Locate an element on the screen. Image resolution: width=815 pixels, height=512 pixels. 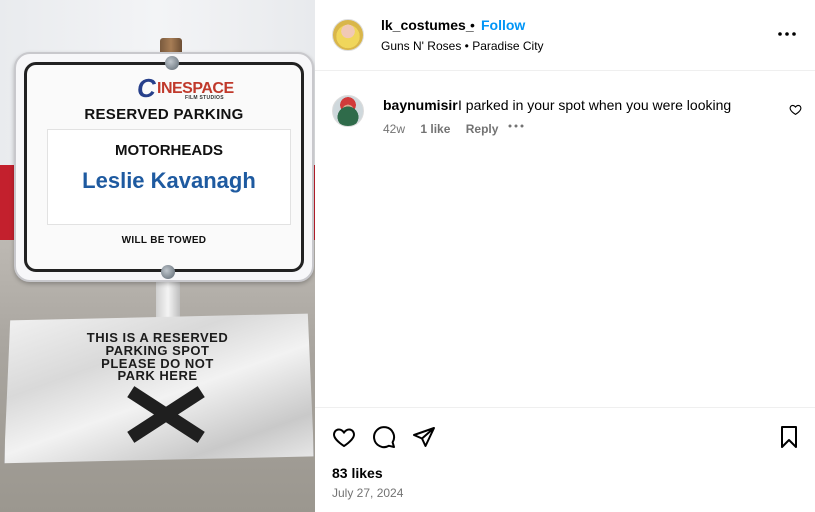
reply-button: Reply is located at coordinates (482, 129).